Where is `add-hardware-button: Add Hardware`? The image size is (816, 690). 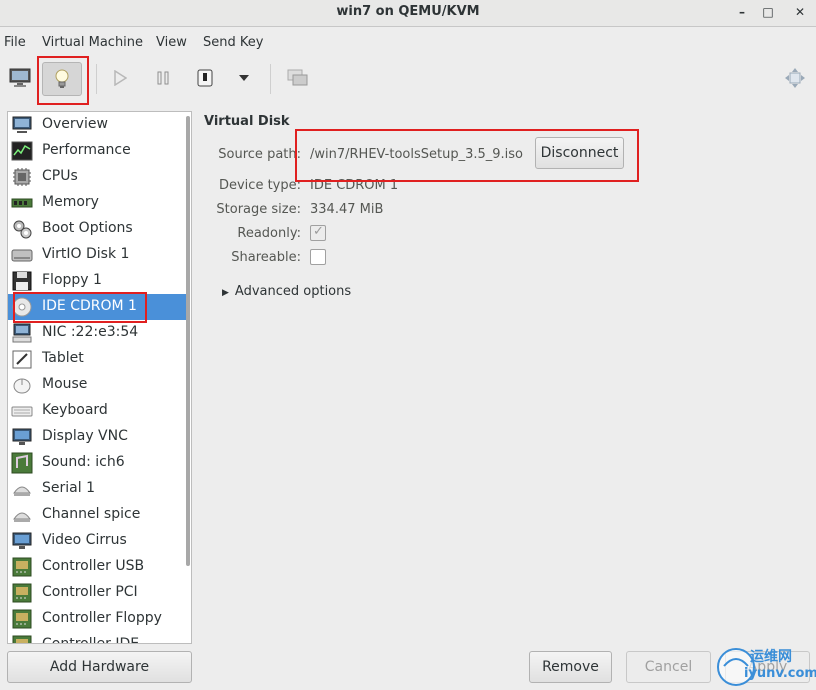
add-hardware-button: Add Hardware is located at coordinates (99, 667).